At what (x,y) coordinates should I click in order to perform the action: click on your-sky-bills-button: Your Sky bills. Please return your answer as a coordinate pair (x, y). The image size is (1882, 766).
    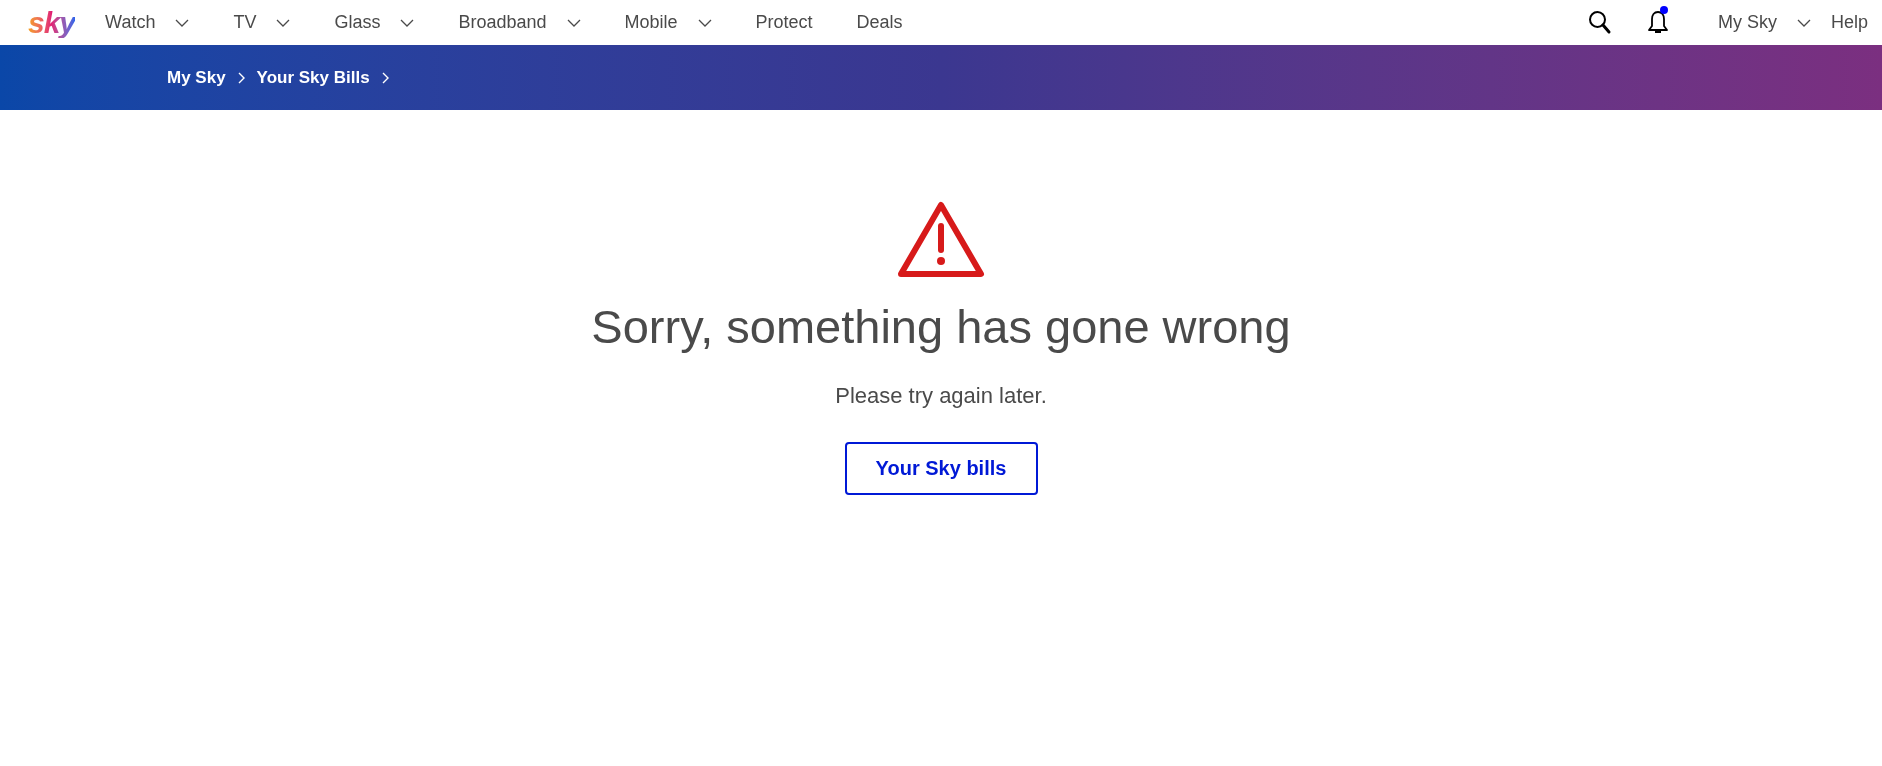
    Looking at the image, I should click on (941, 468).